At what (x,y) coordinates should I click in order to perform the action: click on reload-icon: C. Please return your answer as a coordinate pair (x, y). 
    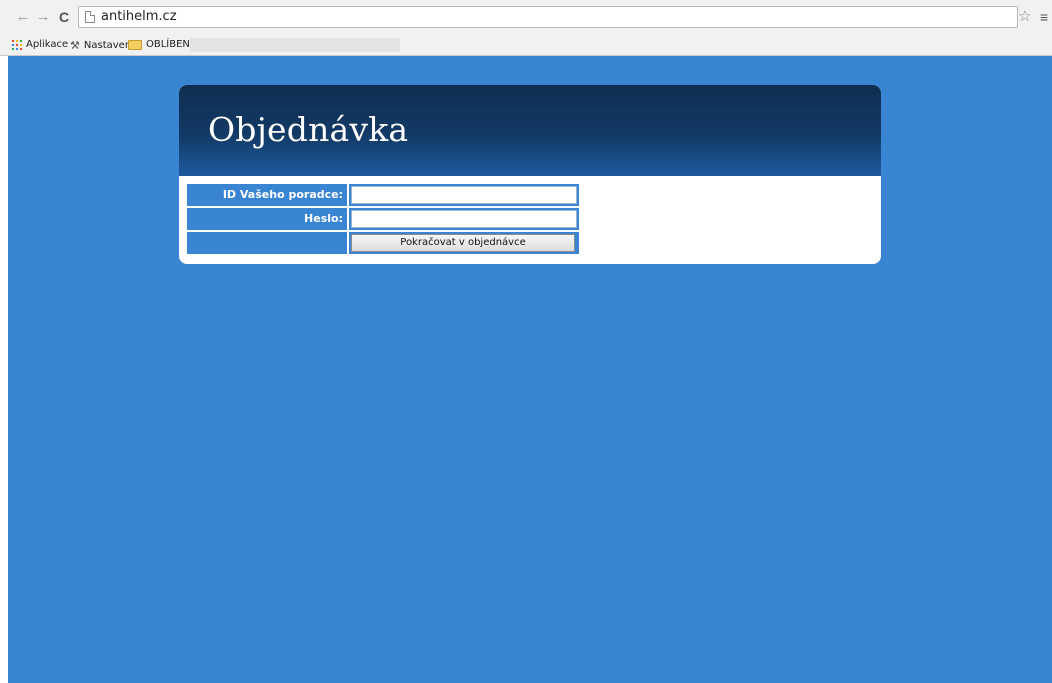
    Looking at the image, I should click on (64, 17).